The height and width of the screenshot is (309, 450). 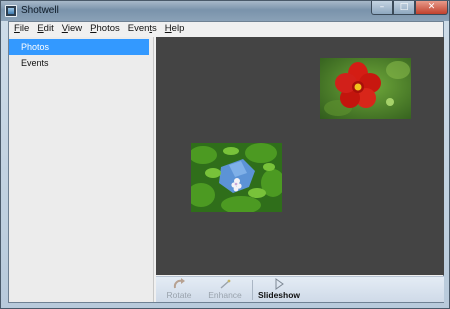 What do you see at coordinates (431, 8) in the screenshot?
I see `close-button: ✕` at bounding box center [431, 8].